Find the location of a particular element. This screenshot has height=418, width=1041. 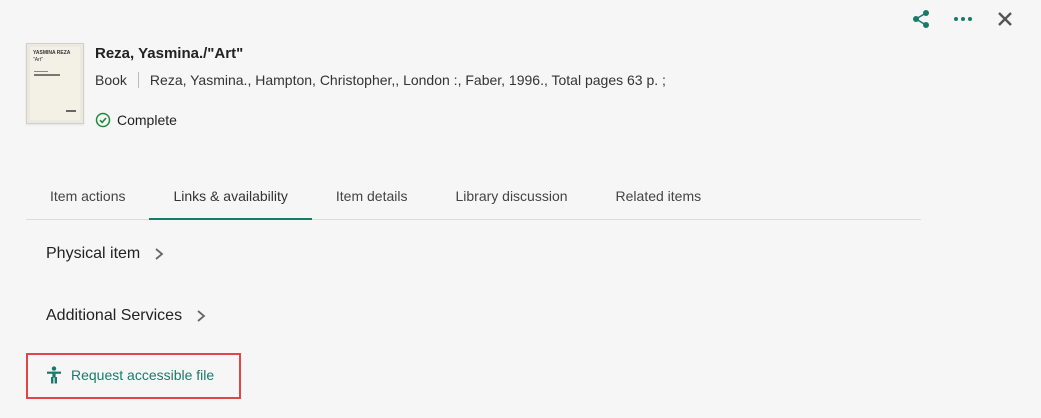

tab-item-actions: Item actions is located at coordinates (87, 196).